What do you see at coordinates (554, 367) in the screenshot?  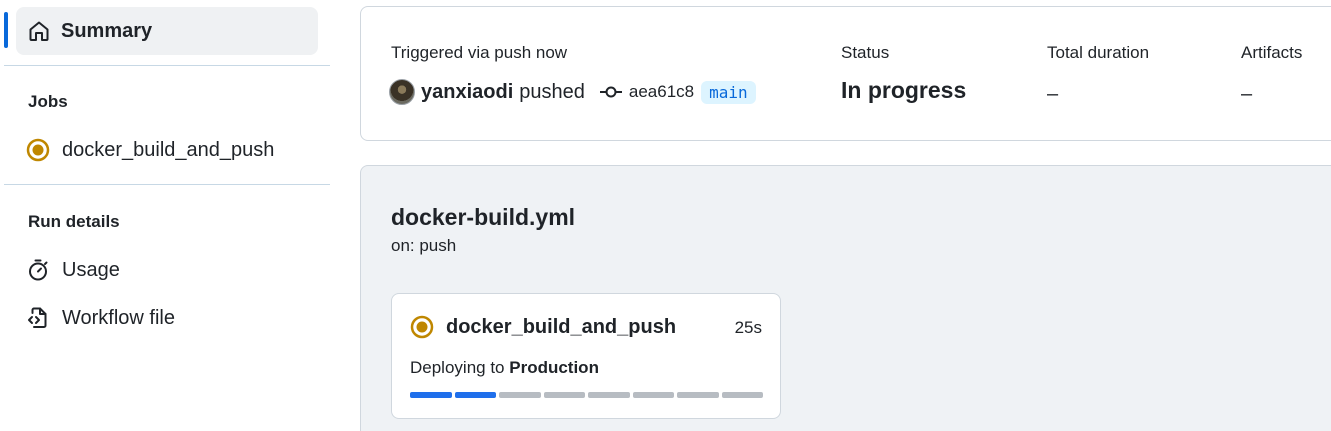 I see `environment-name: Production` at bounding box center [554, 367].